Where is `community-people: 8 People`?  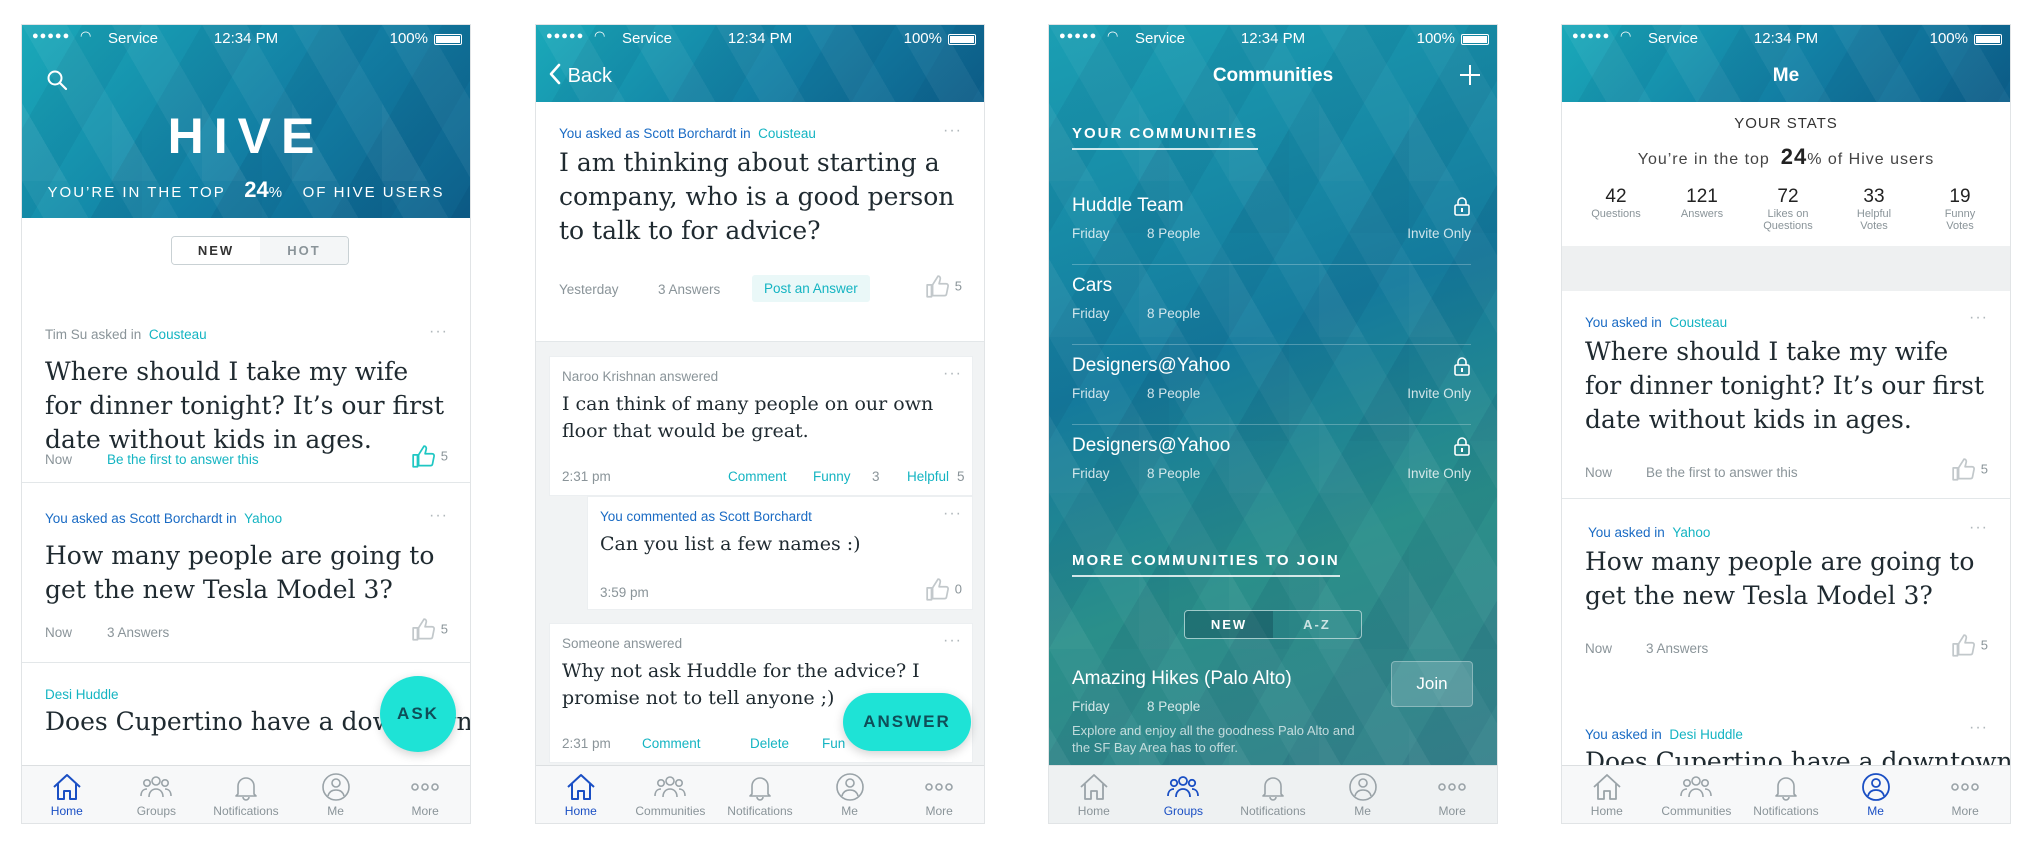
community-people: 8 People is located at coordinates (1174, 393).